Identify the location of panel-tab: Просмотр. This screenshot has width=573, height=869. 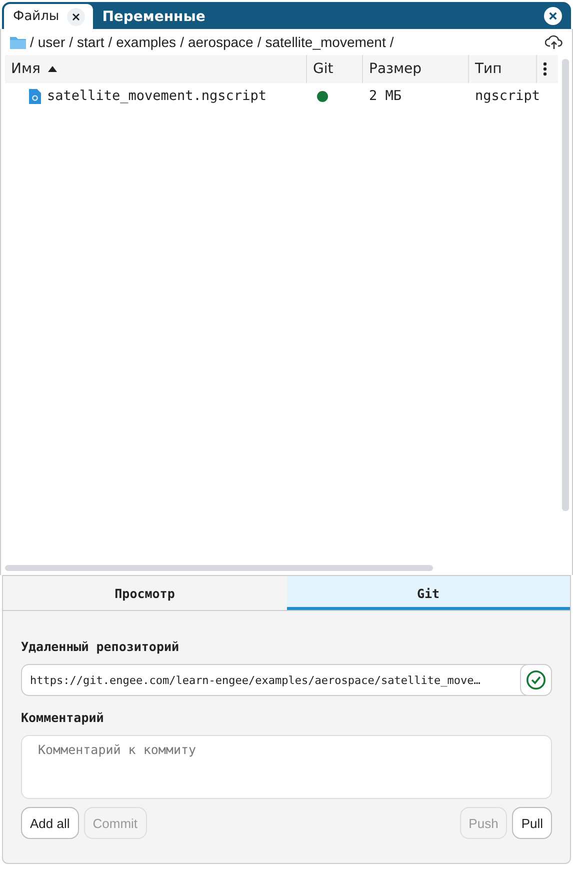
(144, 593).